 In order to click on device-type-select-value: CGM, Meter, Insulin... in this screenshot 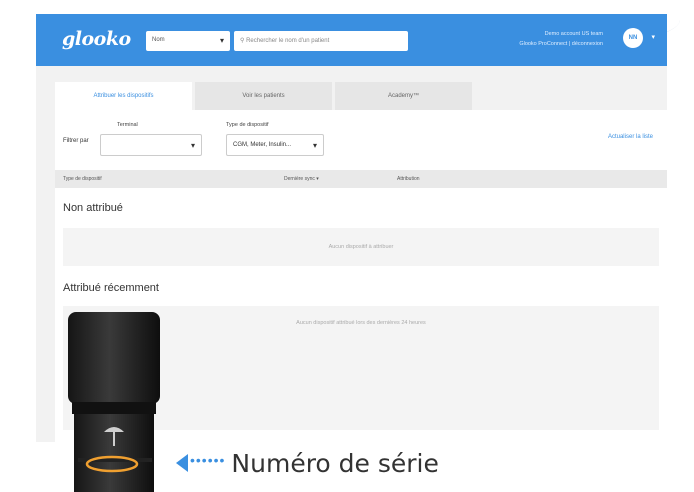, I will do `click(262, 145)`.